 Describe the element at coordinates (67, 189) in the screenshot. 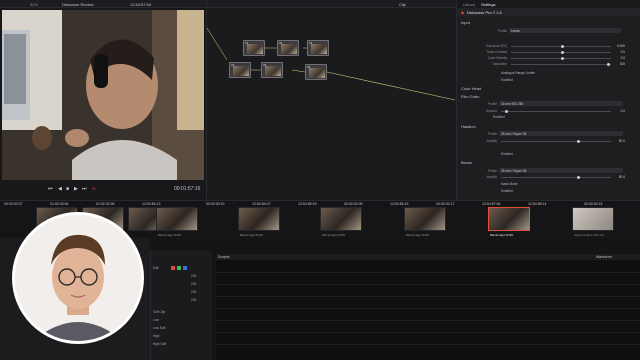

I see `stop-icon: ■` at that location.